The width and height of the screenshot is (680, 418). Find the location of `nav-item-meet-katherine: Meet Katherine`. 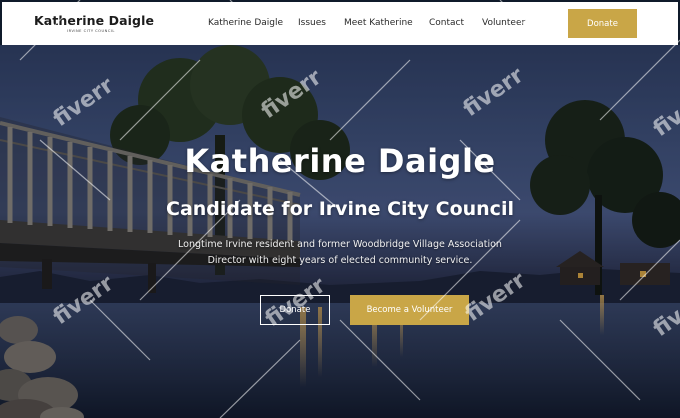

nav-item-meet-katherine: Meet Katherine is located at coordinates (378, 23).